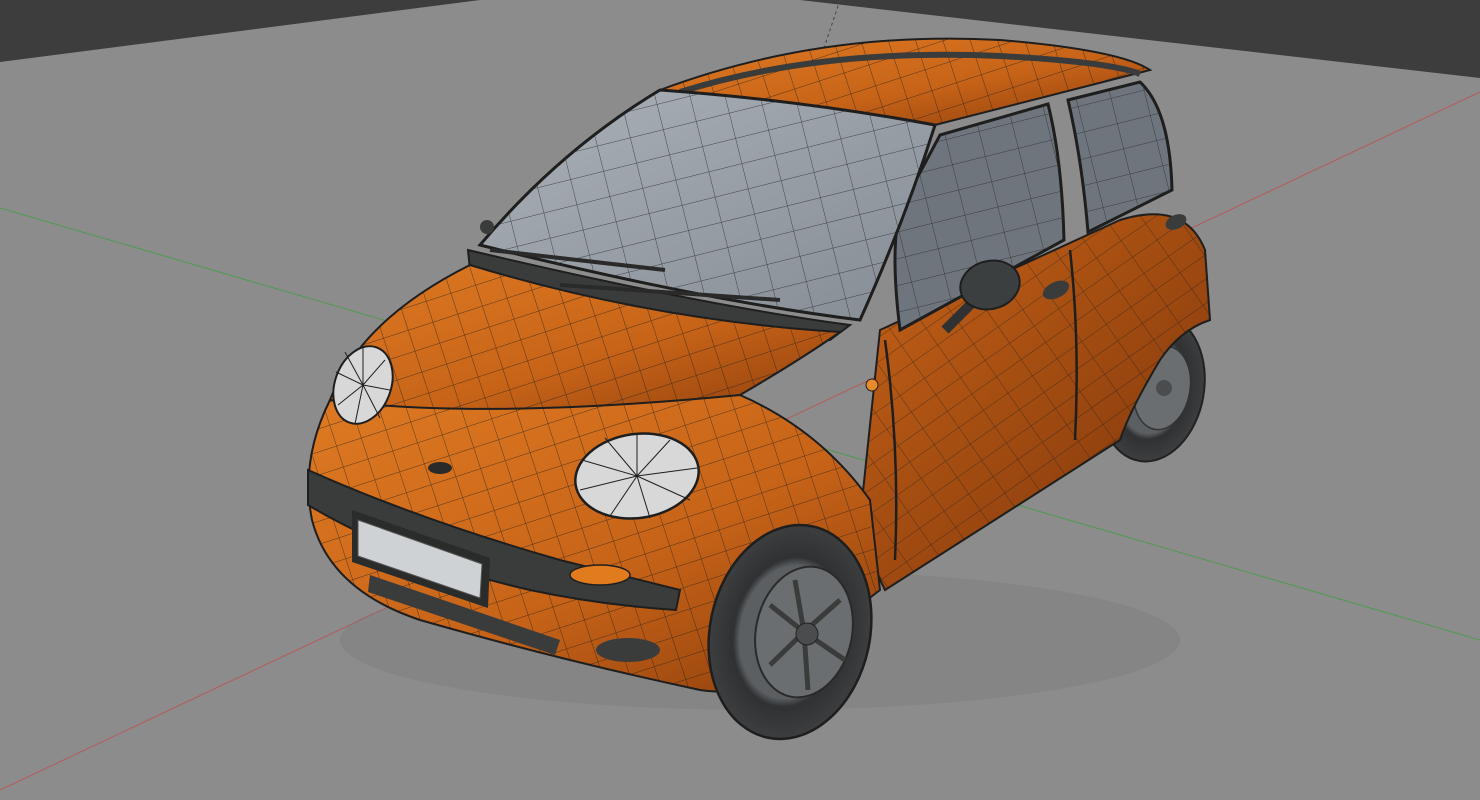  What do you see at coordinates (872, 385) in the screenshot?
I see `side-marker` at bounding box center [872, 385].